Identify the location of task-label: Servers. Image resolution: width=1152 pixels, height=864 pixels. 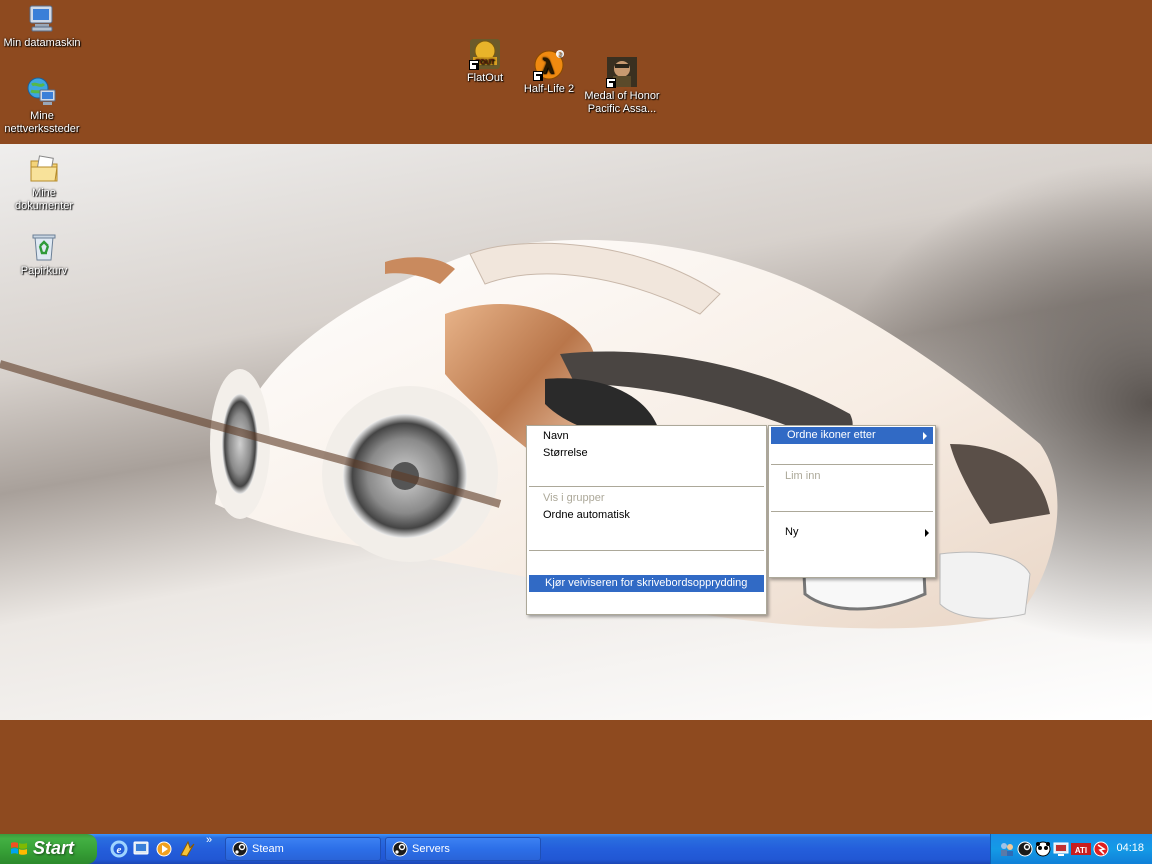
(431, 849).